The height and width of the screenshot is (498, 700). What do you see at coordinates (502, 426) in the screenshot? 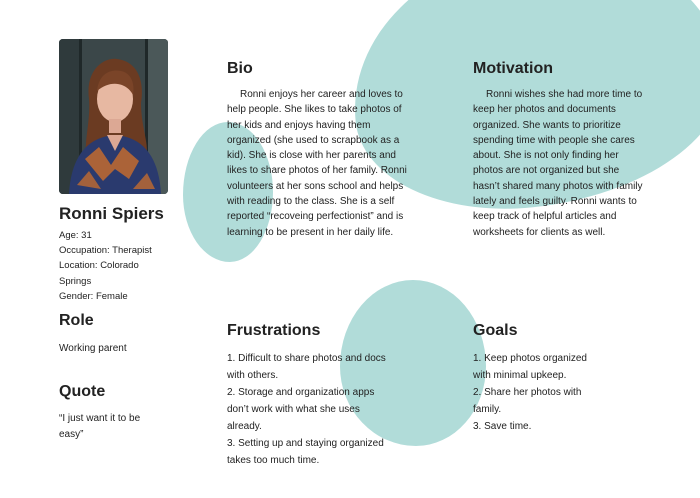
I see `goal-item: 3. Save time.` at bounding box center [502, 426].